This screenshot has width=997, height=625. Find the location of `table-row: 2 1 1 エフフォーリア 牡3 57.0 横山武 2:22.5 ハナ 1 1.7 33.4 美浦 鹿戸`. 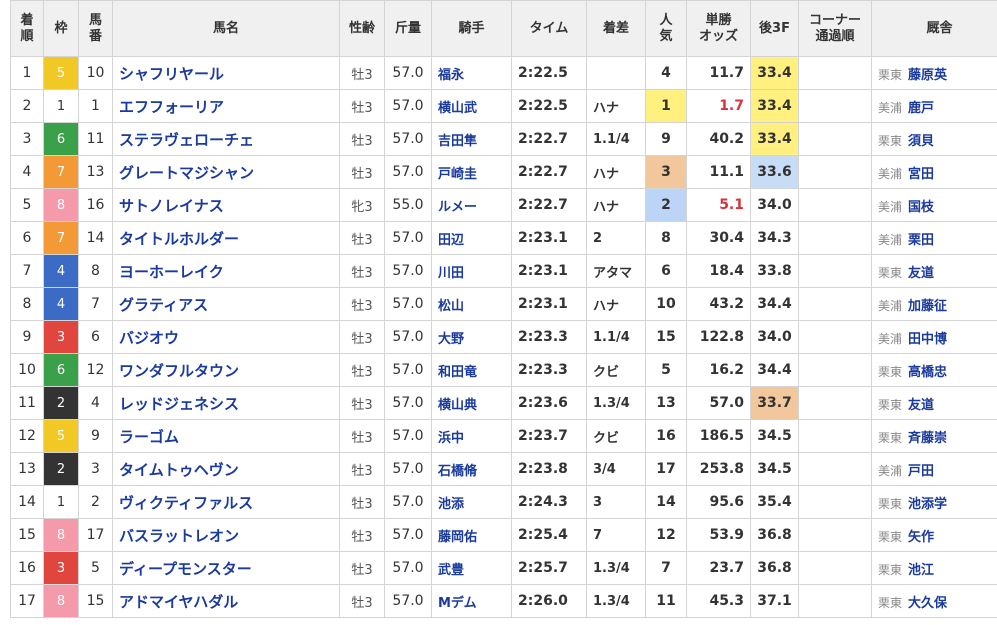

table-row: 2 1 1 エフフォーリア 牡3 57.0 横山武 2:22.5 ハナ 1 1.7 33.4 美浦 鹿戸 is located at coordinates (503, 106).